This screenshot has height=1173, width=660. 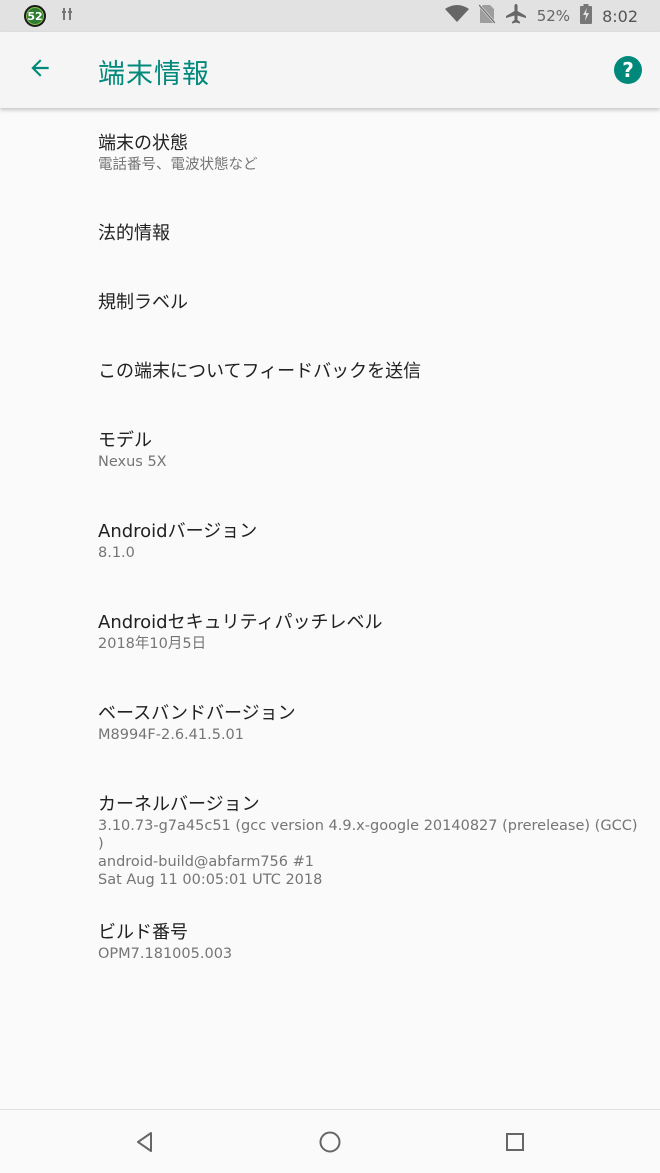 I want to click on back-button, so click(x=40, y=70).